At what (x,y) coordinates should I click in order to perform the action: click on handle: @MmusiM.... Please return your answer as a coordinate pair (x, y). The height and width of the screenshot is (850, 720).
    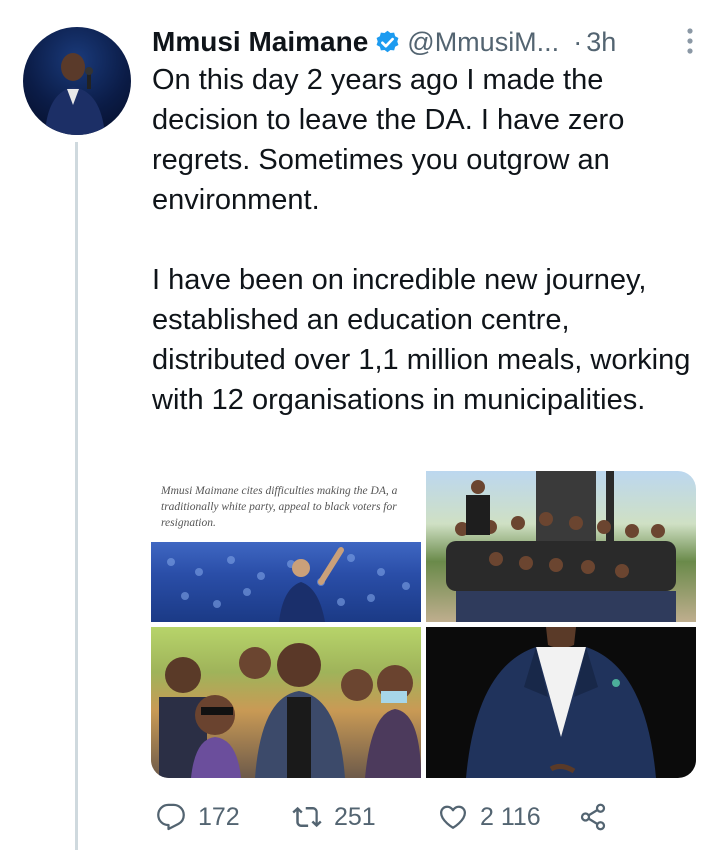
    Looking at the image, I should click on (483, 42).